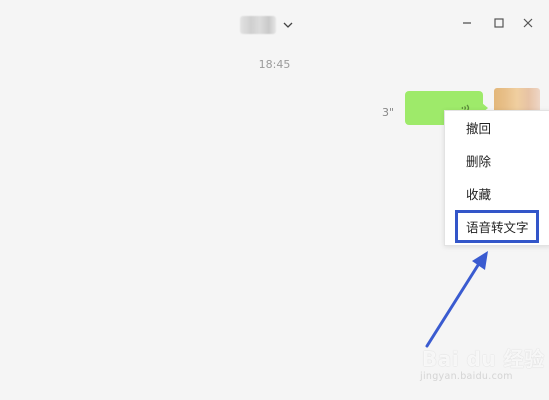  I want to click on close-icon, so click(528, 23).